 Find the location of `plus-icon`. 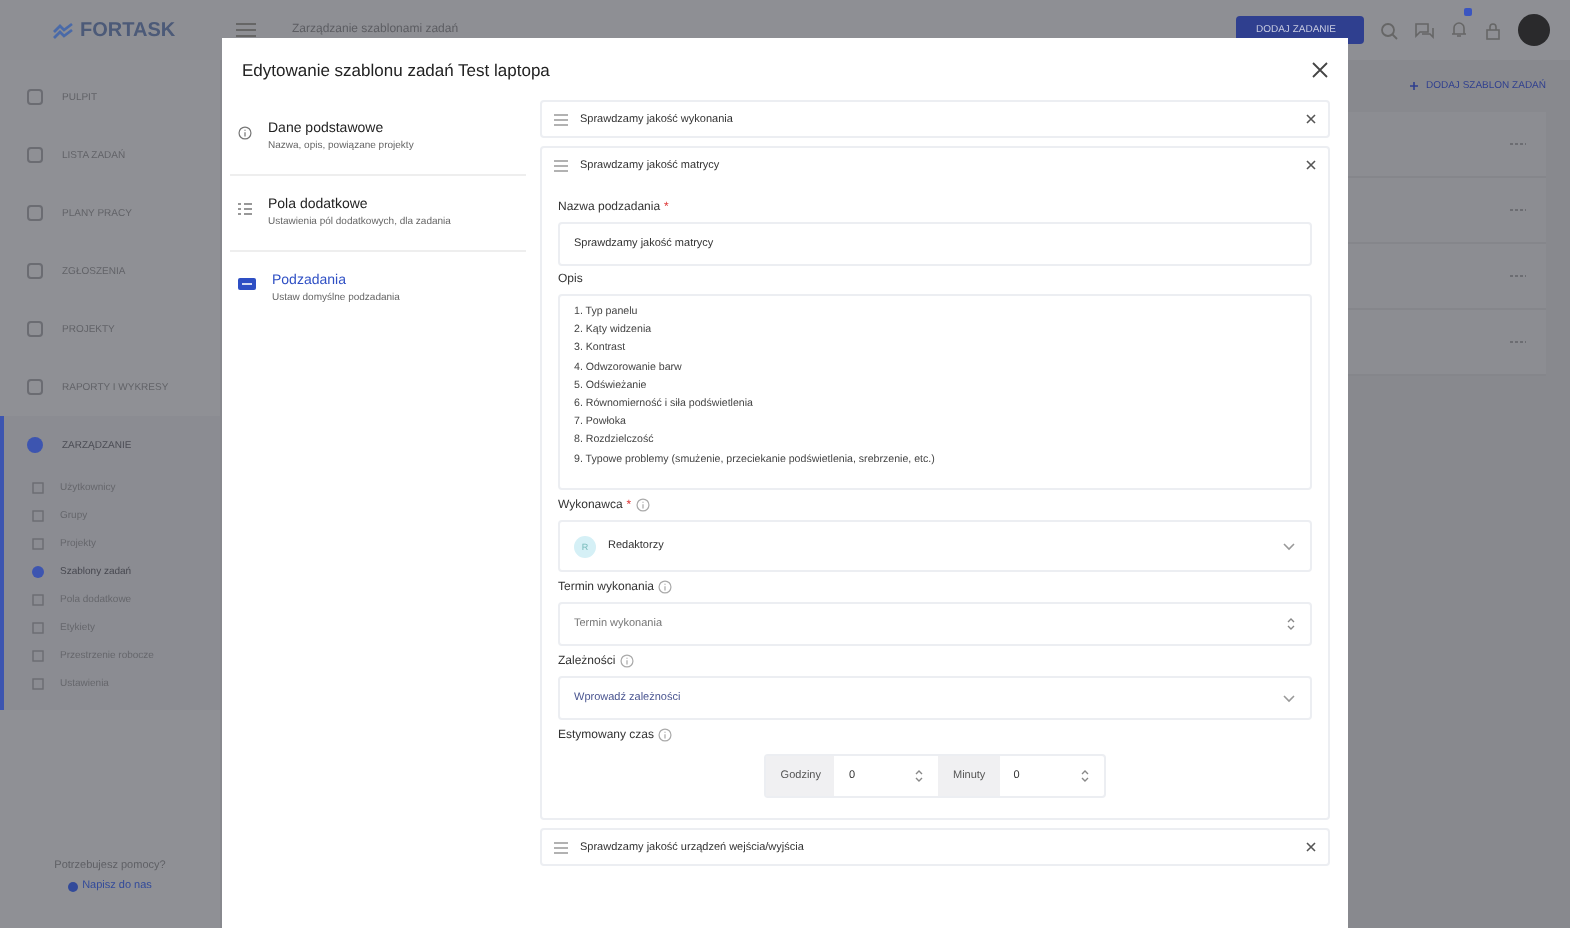

plus-icon is located at coordinates (1413, 86).